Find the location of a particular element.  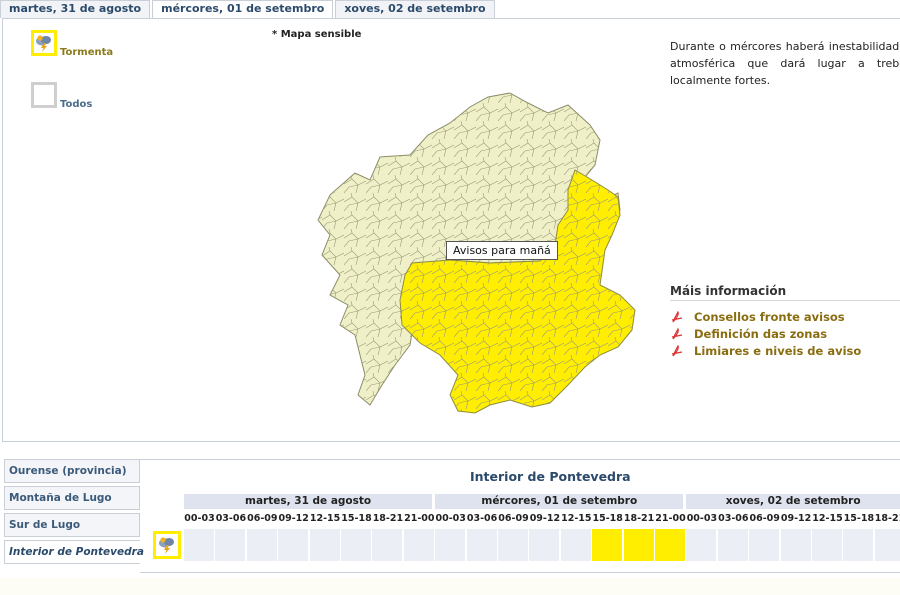

zone-montana-lugo: Montaña de Lugo is located at coordinates (72, 498).